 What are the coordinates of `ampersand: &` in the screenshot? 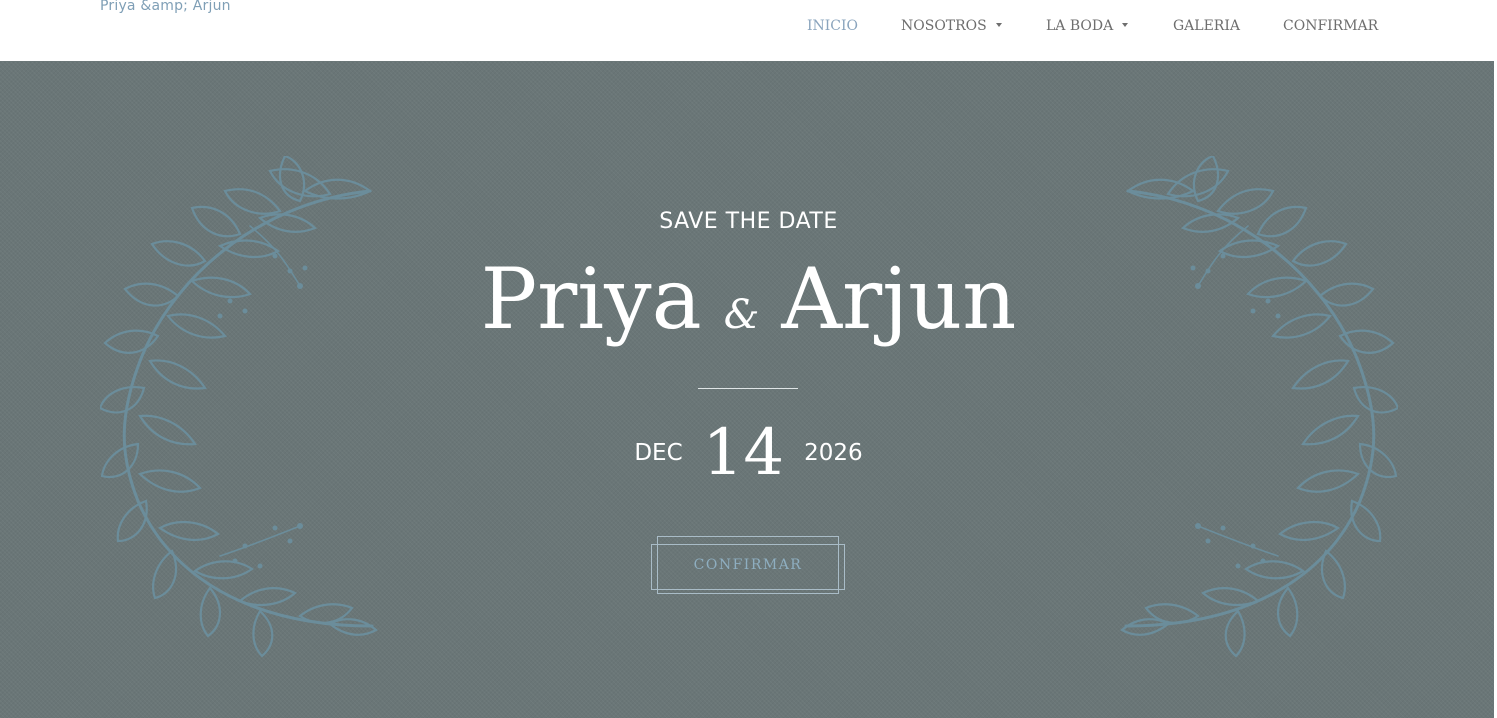 It's located at (741, 315).